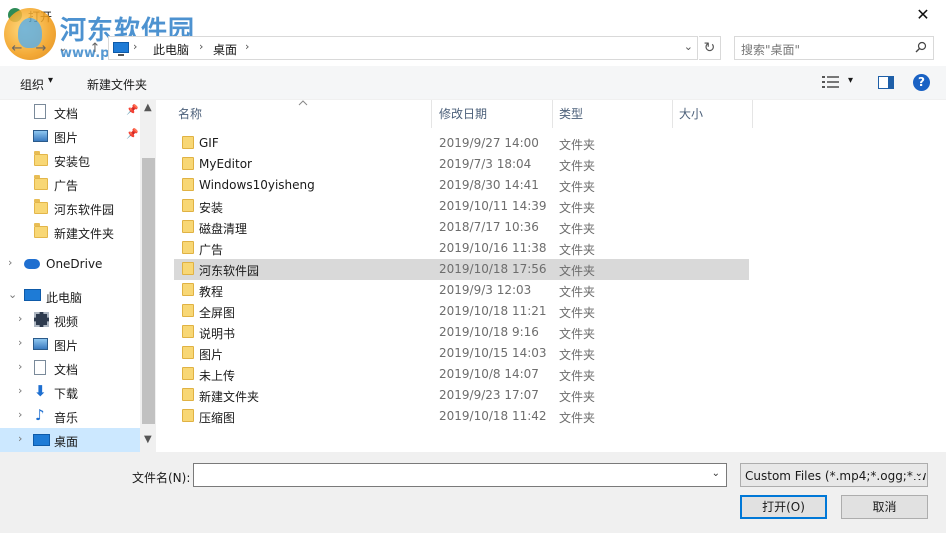  I want to click on file-row: 安装 2019/10/11 14:39 文件夹, so click(461, 206).